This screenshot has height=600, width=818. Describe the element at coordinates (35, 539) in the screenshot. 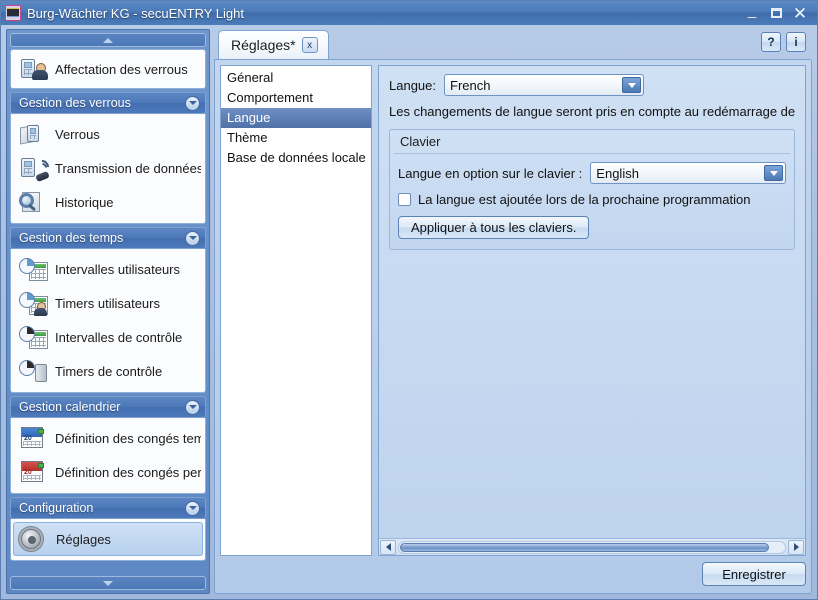

I see `gear-icon` at that location.